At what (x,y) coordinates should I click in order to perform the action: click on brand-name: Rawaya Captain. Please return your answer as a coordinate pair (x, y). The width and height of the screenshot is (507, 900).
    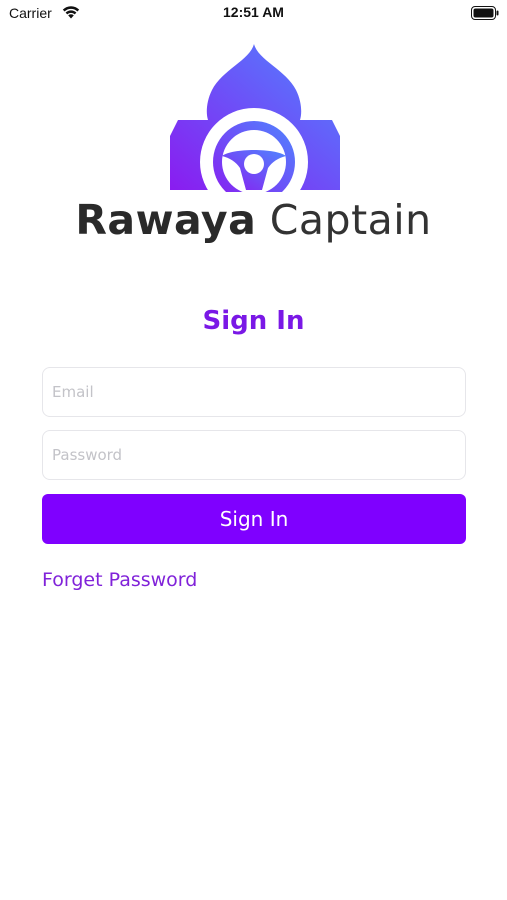
    Looking at the image, I should click on (253, 220).